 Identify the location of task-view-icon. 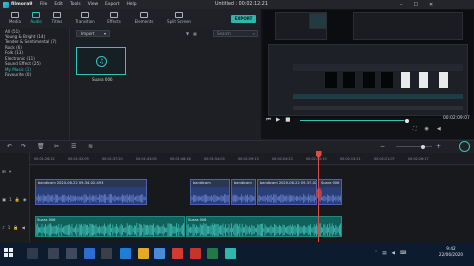
(53, 253).